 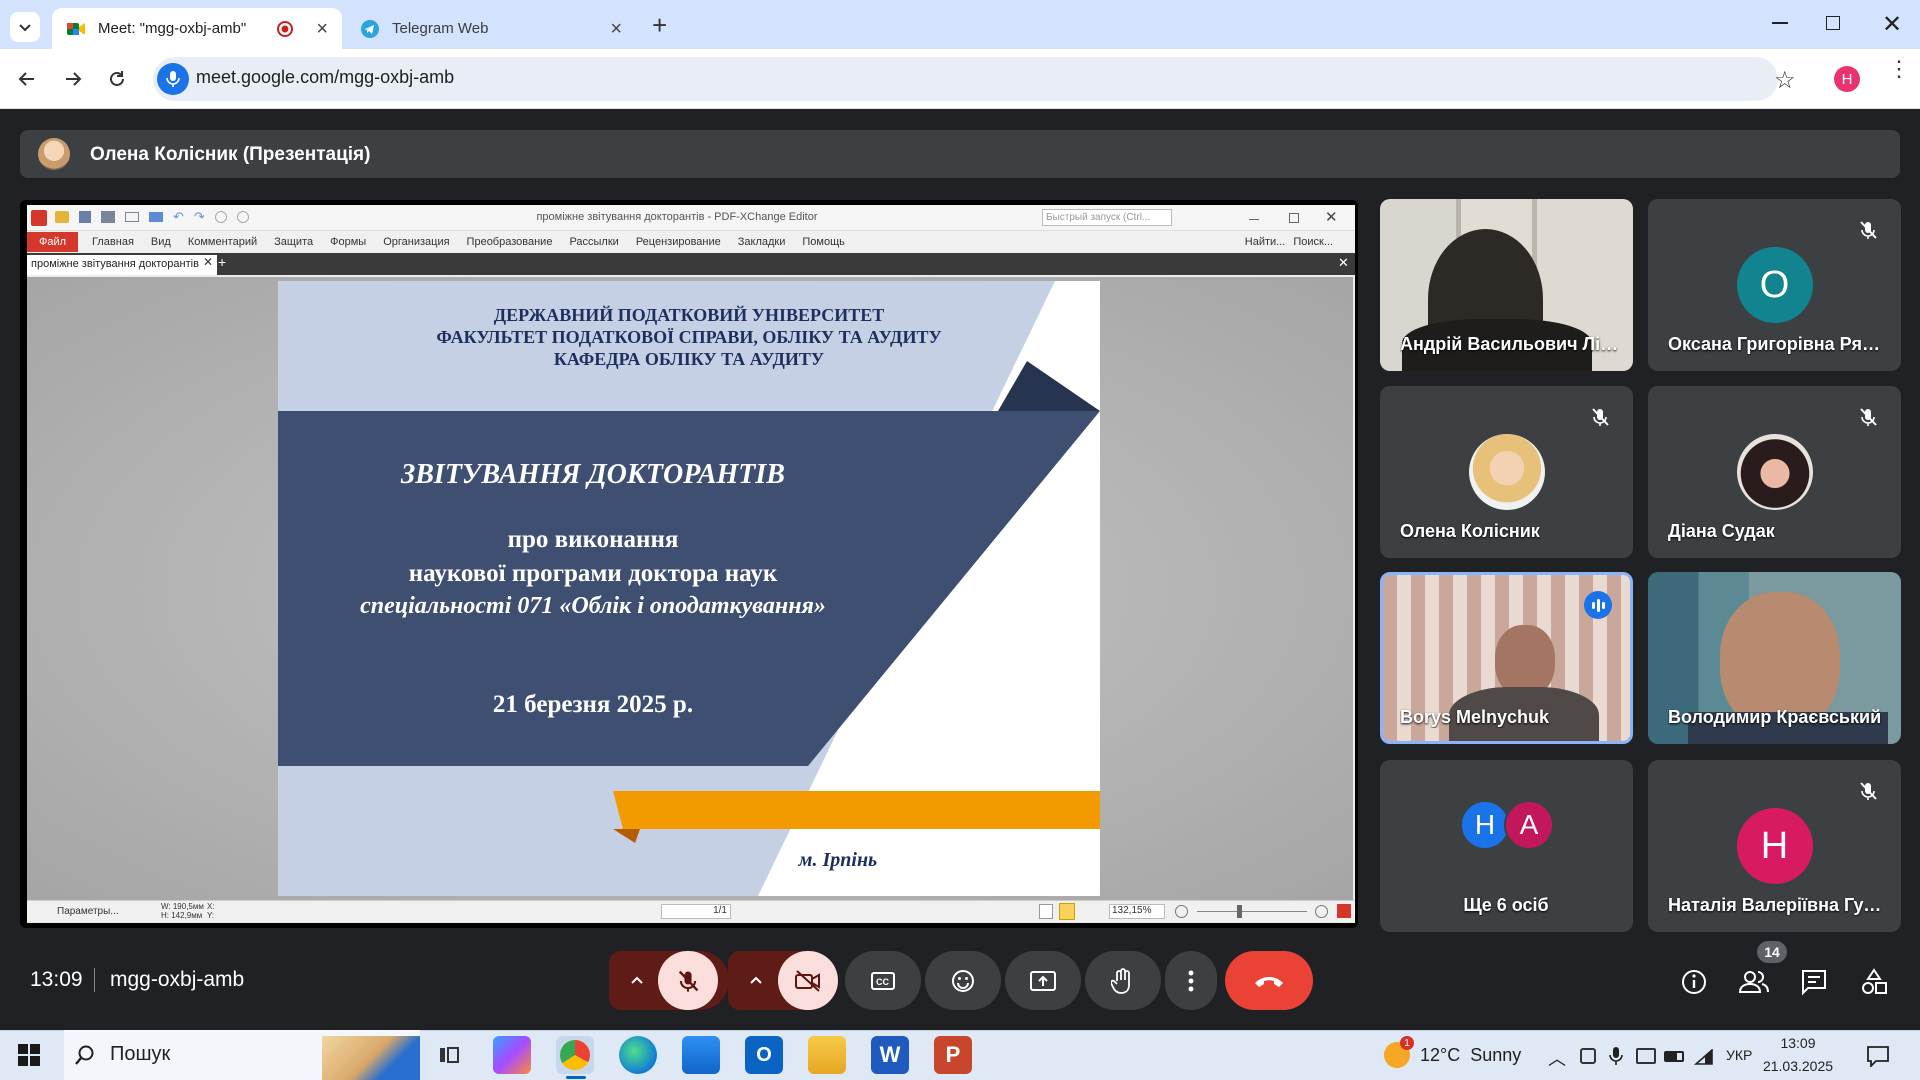 What do you see at coordinates (348, 242) in the screenshot?
I see `menu-forms: Формы` at bounding box center [348, 242].